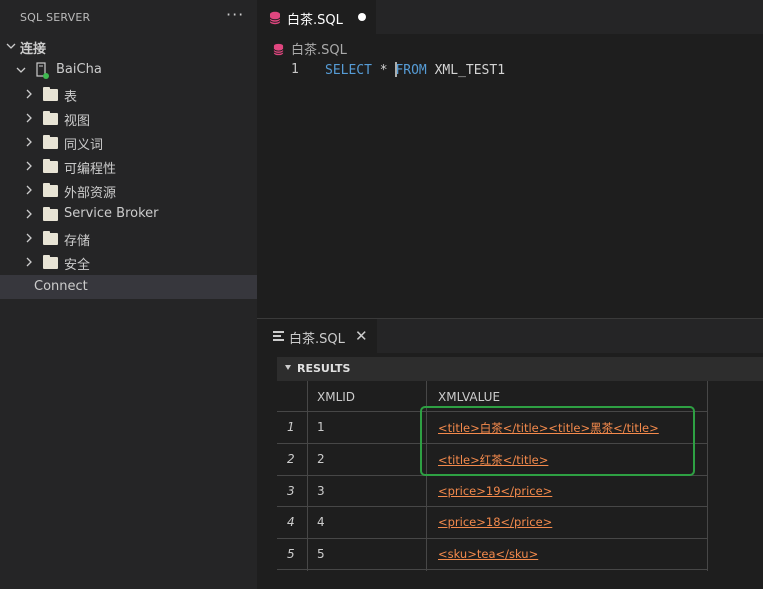  What do you see at coordinates (235, 14) in the screenshot?
I see `more-actions-icon: ···` at bounding box center [235, 14].